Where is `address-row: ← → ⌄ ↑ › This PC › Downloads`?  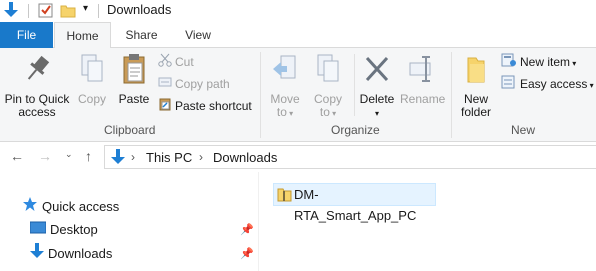 address-row: ← → ⌄ ↑ › This PC › Downloads is located at coordinates (298, 157).